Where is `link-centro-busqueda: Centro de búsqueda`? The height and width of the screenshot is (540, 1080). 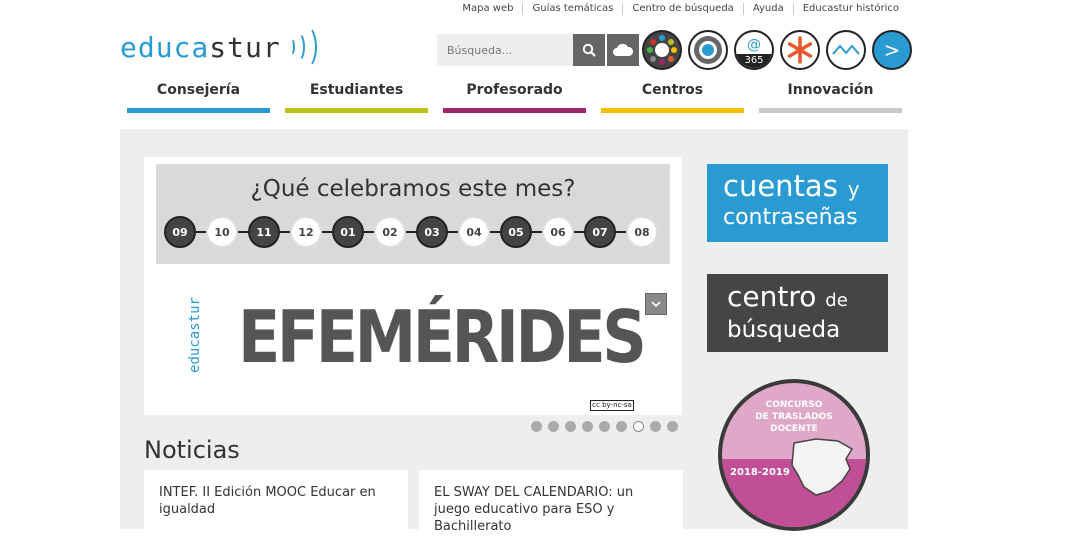
link-centro-busqueda: Centro de búsqueda is located at coordinates (682, 9).